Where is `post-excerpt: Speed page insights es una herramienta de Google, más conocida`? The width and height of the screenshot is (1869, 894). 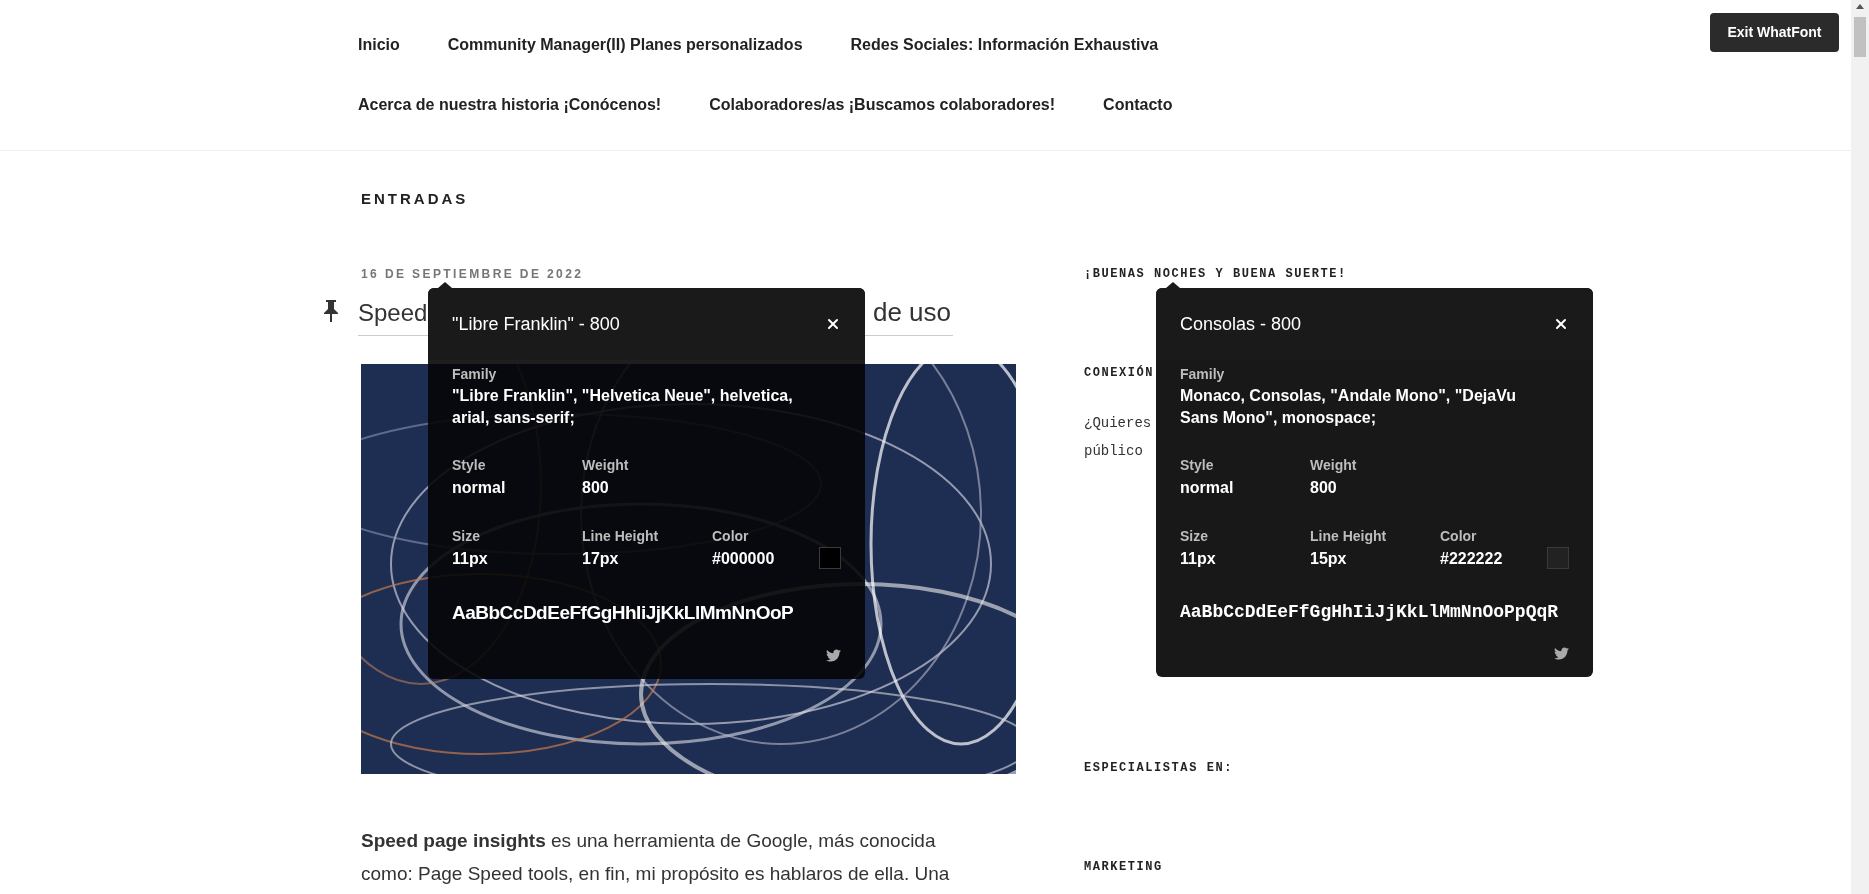
post-excerpt: Speed page insights es una herramienta de Google, más conocida is located at coordinates (649, 841).